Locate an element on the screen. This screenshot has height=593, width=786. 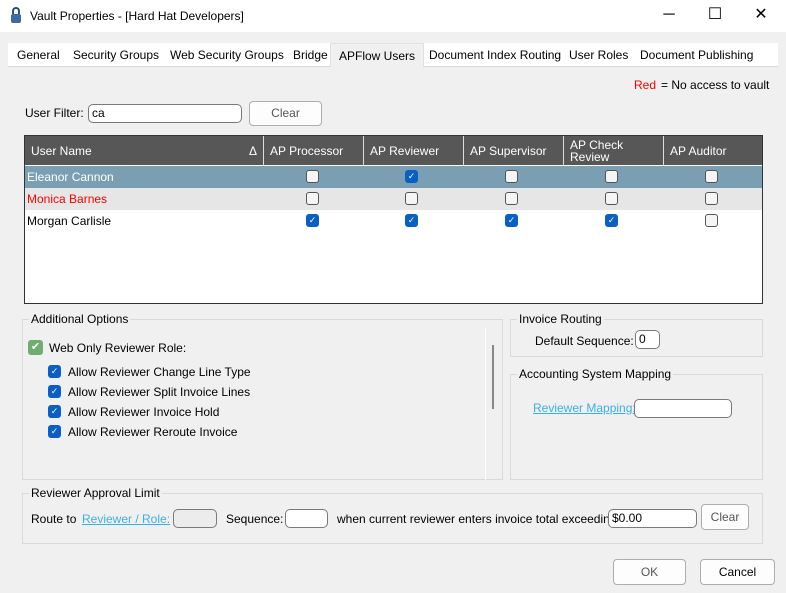
minimize-button: ─ is located at coordinates (669, 16).